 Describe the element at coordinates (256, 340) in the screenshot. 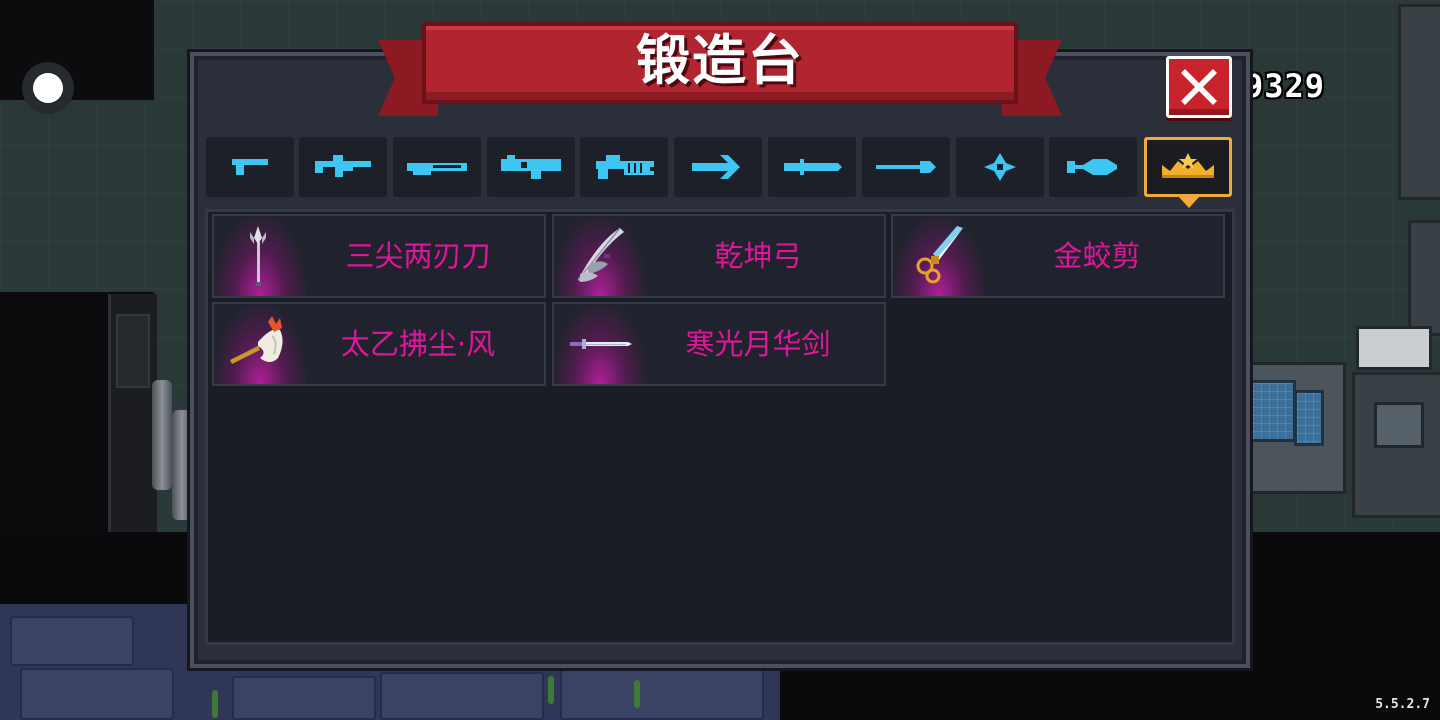

I see `whisk-icon` at that location.